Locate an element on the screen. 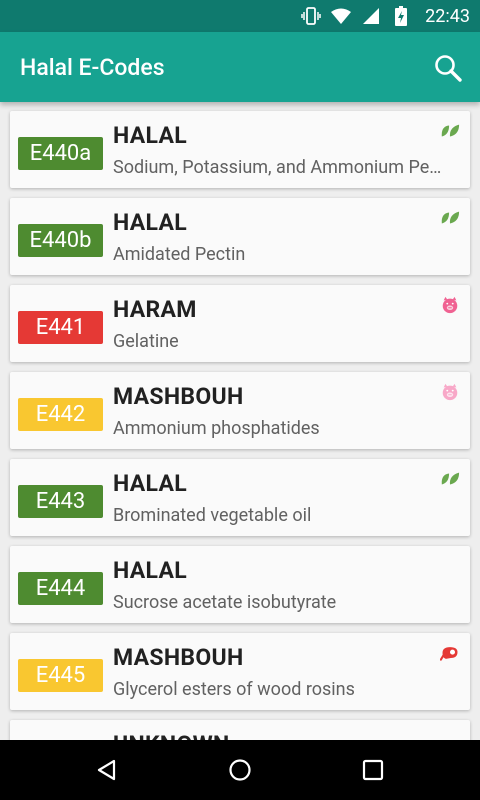 This screenshot has width=480, height=800. page-title: Halal E-Codes is located at coordinates (92, 67).